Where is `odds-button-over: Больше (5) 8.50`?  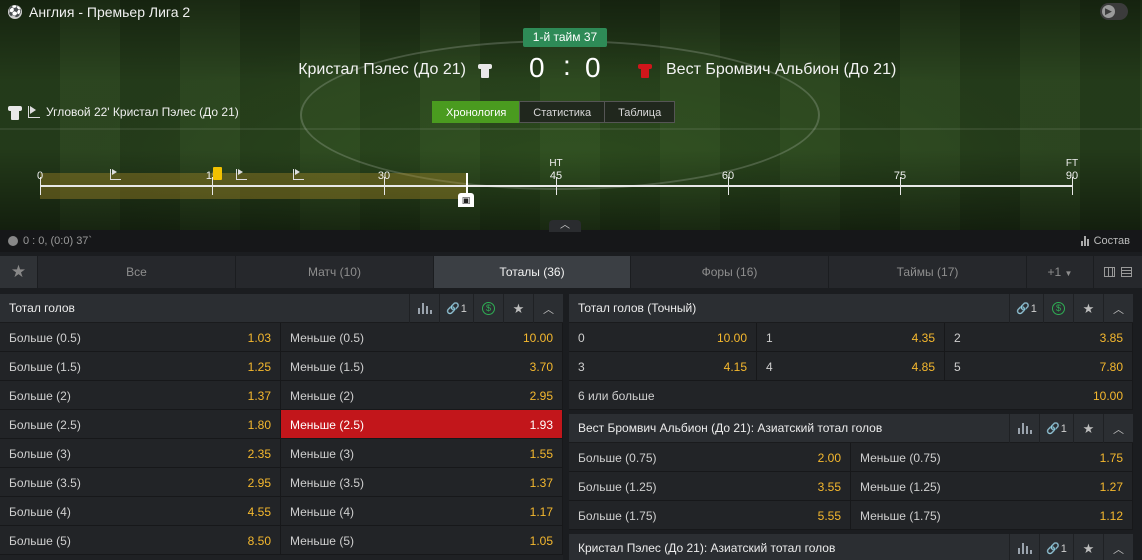
odds-button-over: Больше (5) 8.50 is located at coordinates (140, 540).